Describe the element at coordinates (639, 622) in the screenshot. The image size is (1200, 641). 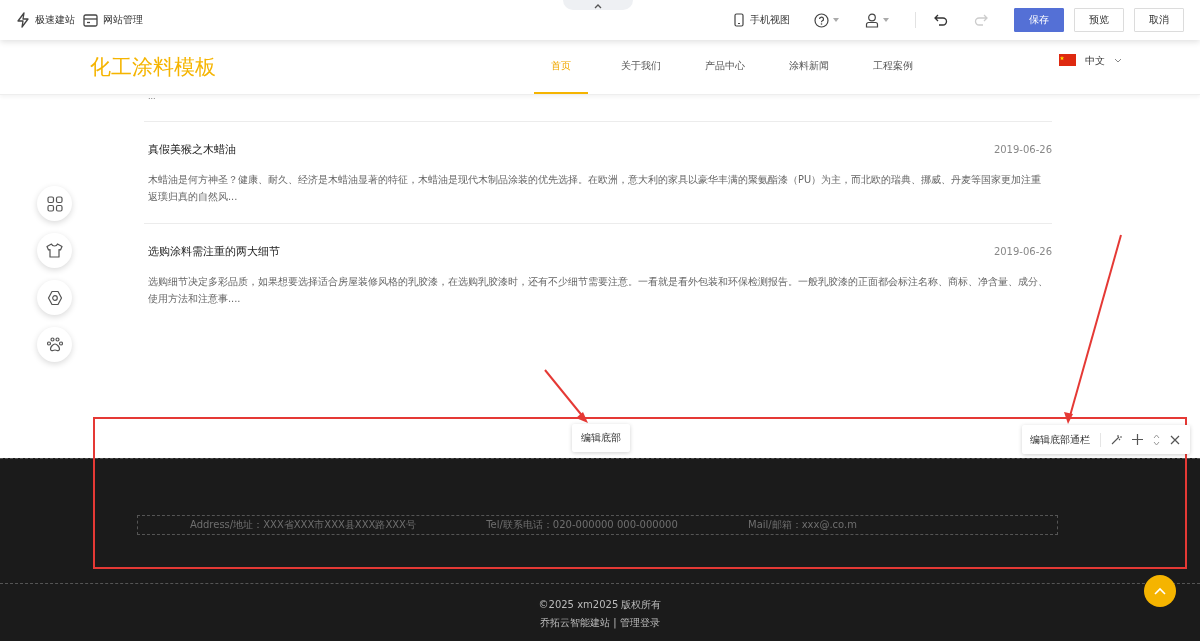
I see `footer-link: 管理登录` at that location.